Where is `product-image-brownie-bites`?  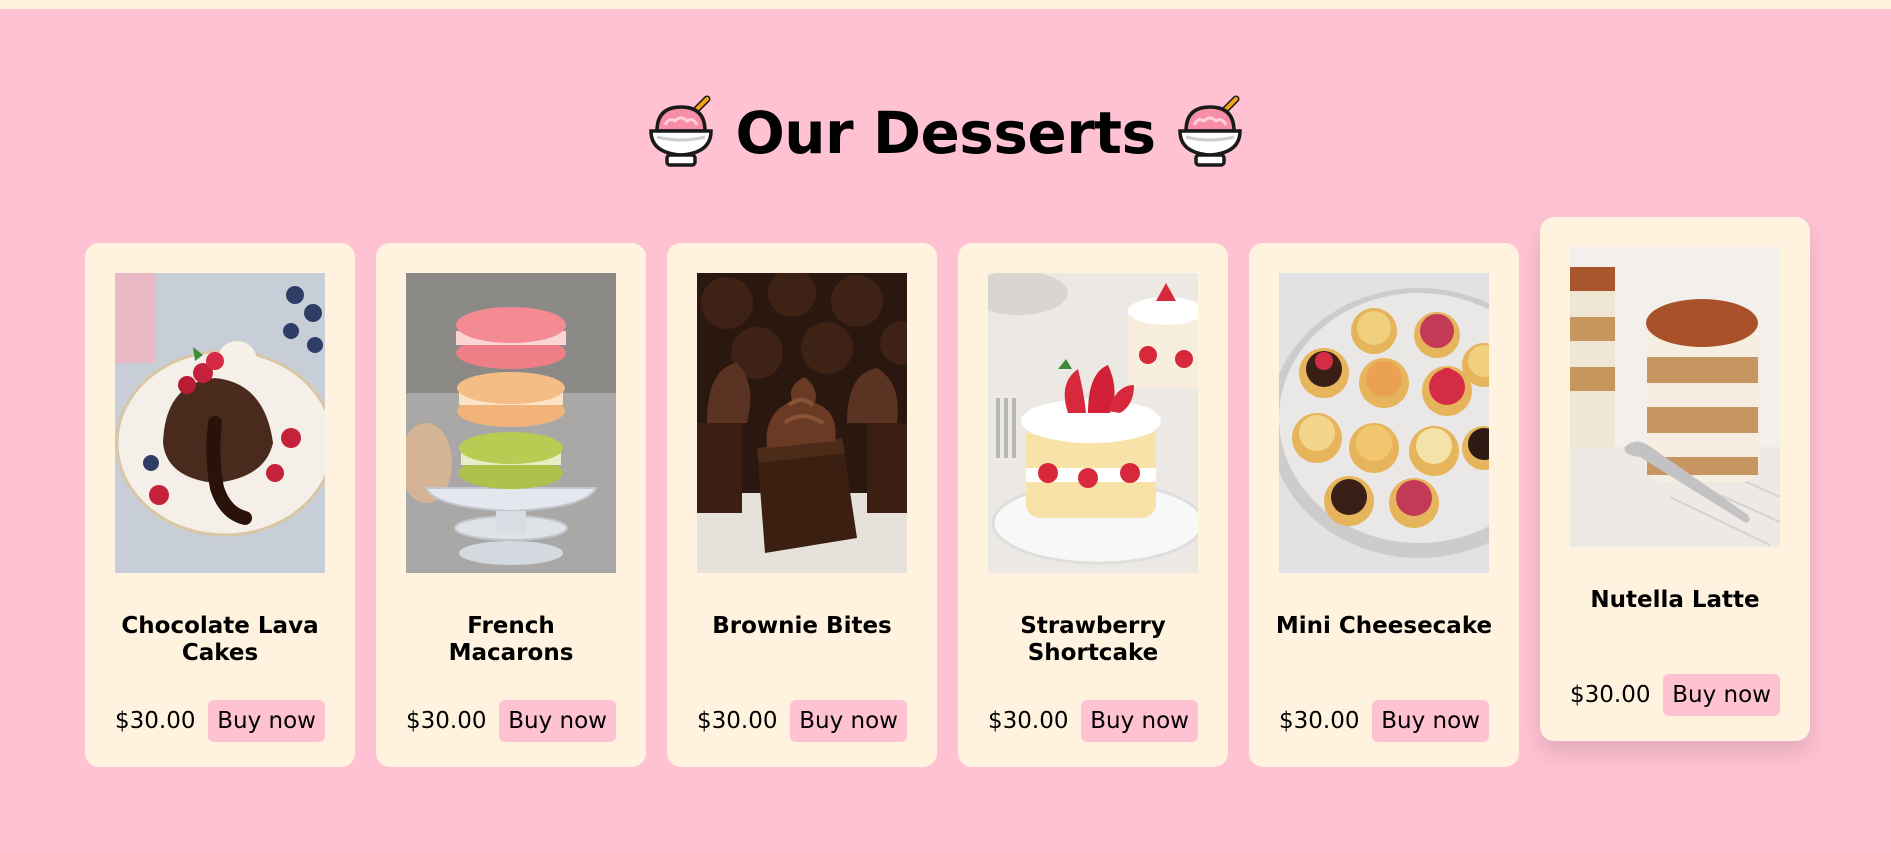 product-image-brownie-bites is located at coordinates (802, 423).